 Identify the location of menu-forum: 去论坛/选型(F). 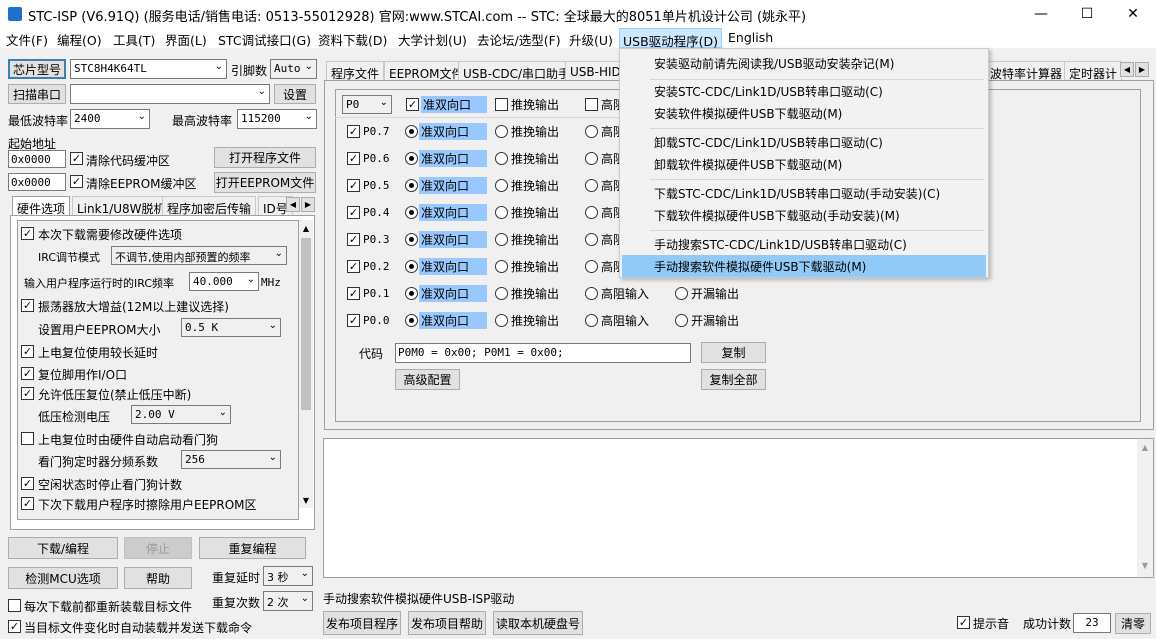
(519, 39).